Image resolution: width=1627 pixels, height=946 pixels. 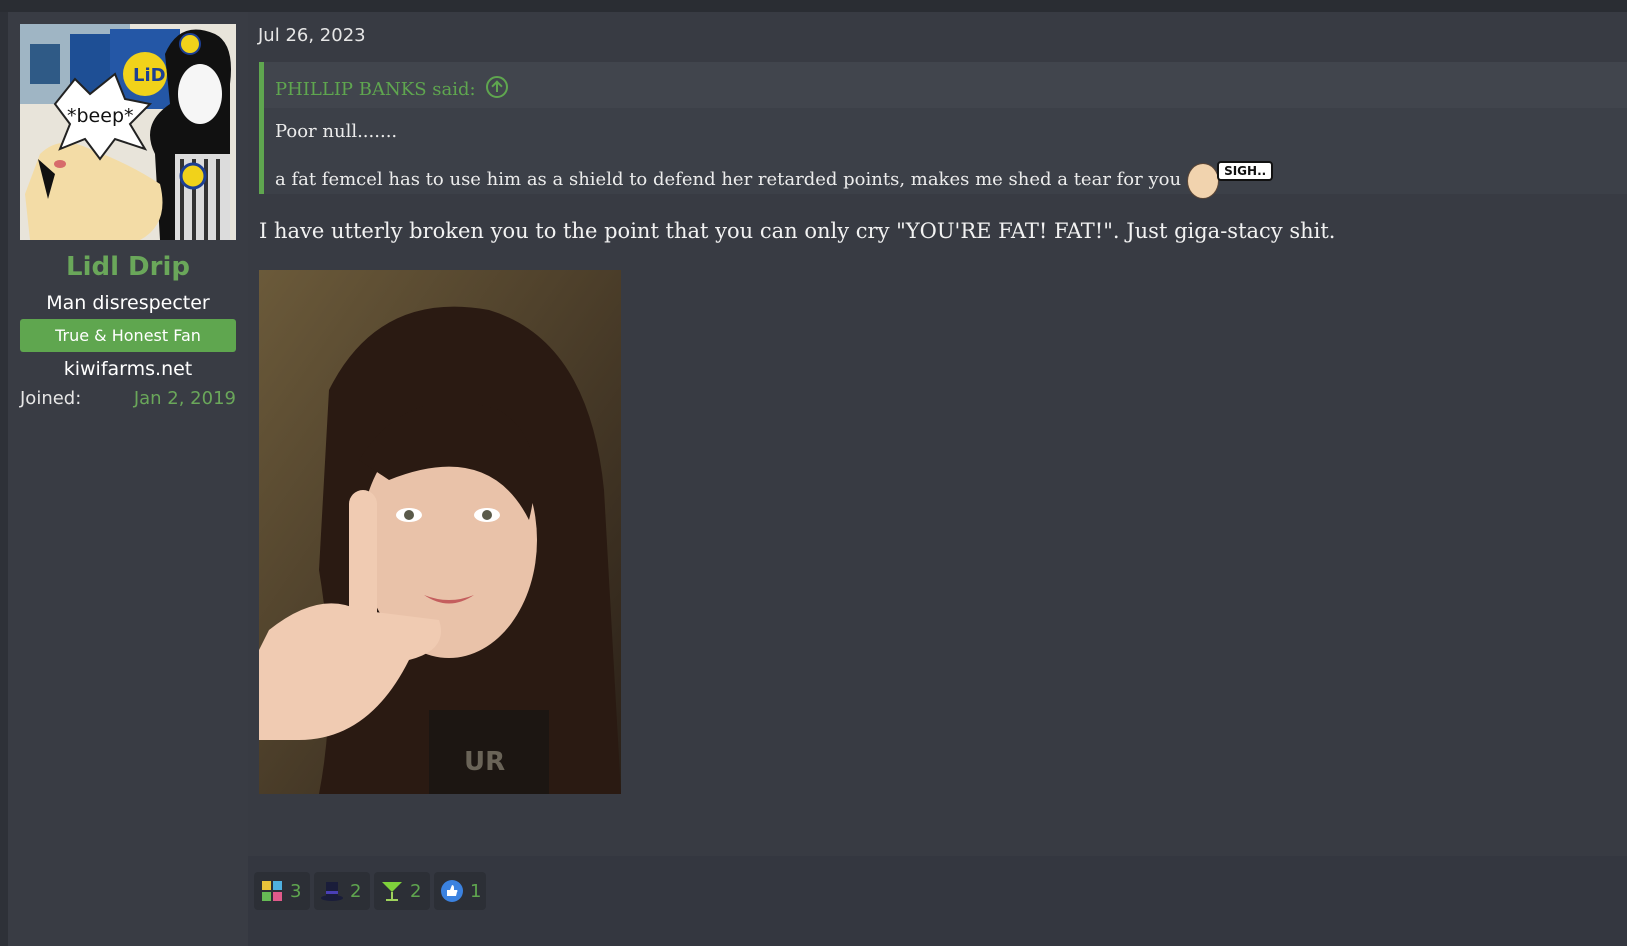 What do you see at coordinates (296, 891) in the screenshot?
I see `reaction-count: 3` at bounding box center [296, 891].